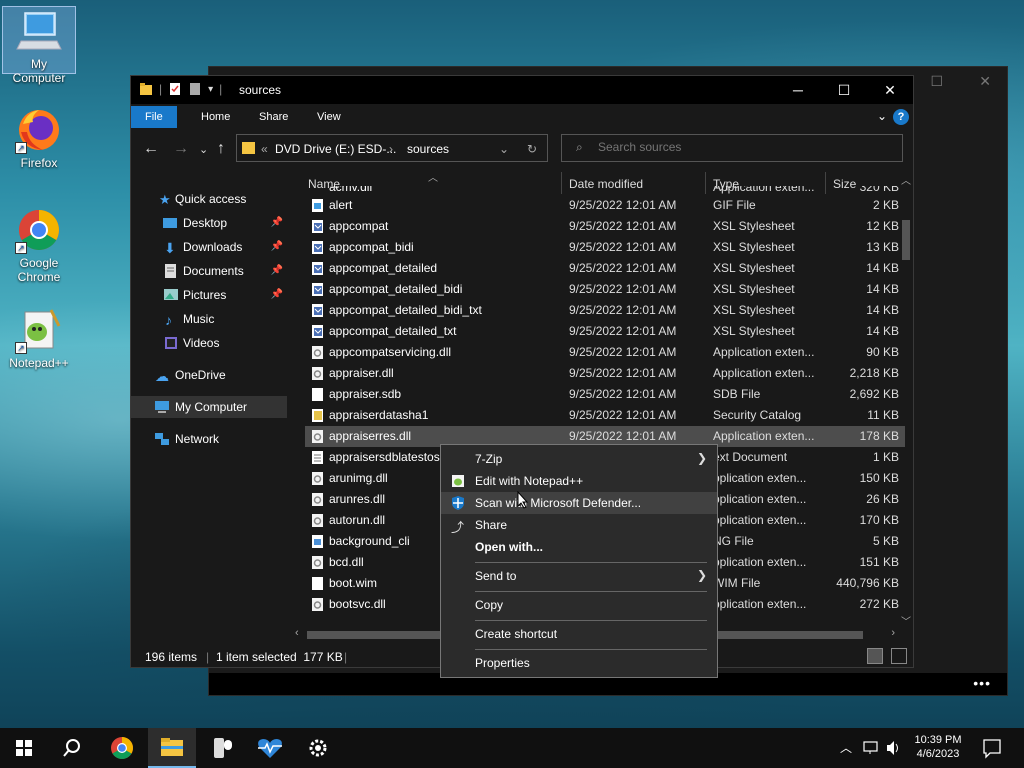 This screenshot has height=768, width=1024. Describe the element at coordinates (504, 149) in the screenshot. I see `address-dropdown-icon: ⌄` at that location.